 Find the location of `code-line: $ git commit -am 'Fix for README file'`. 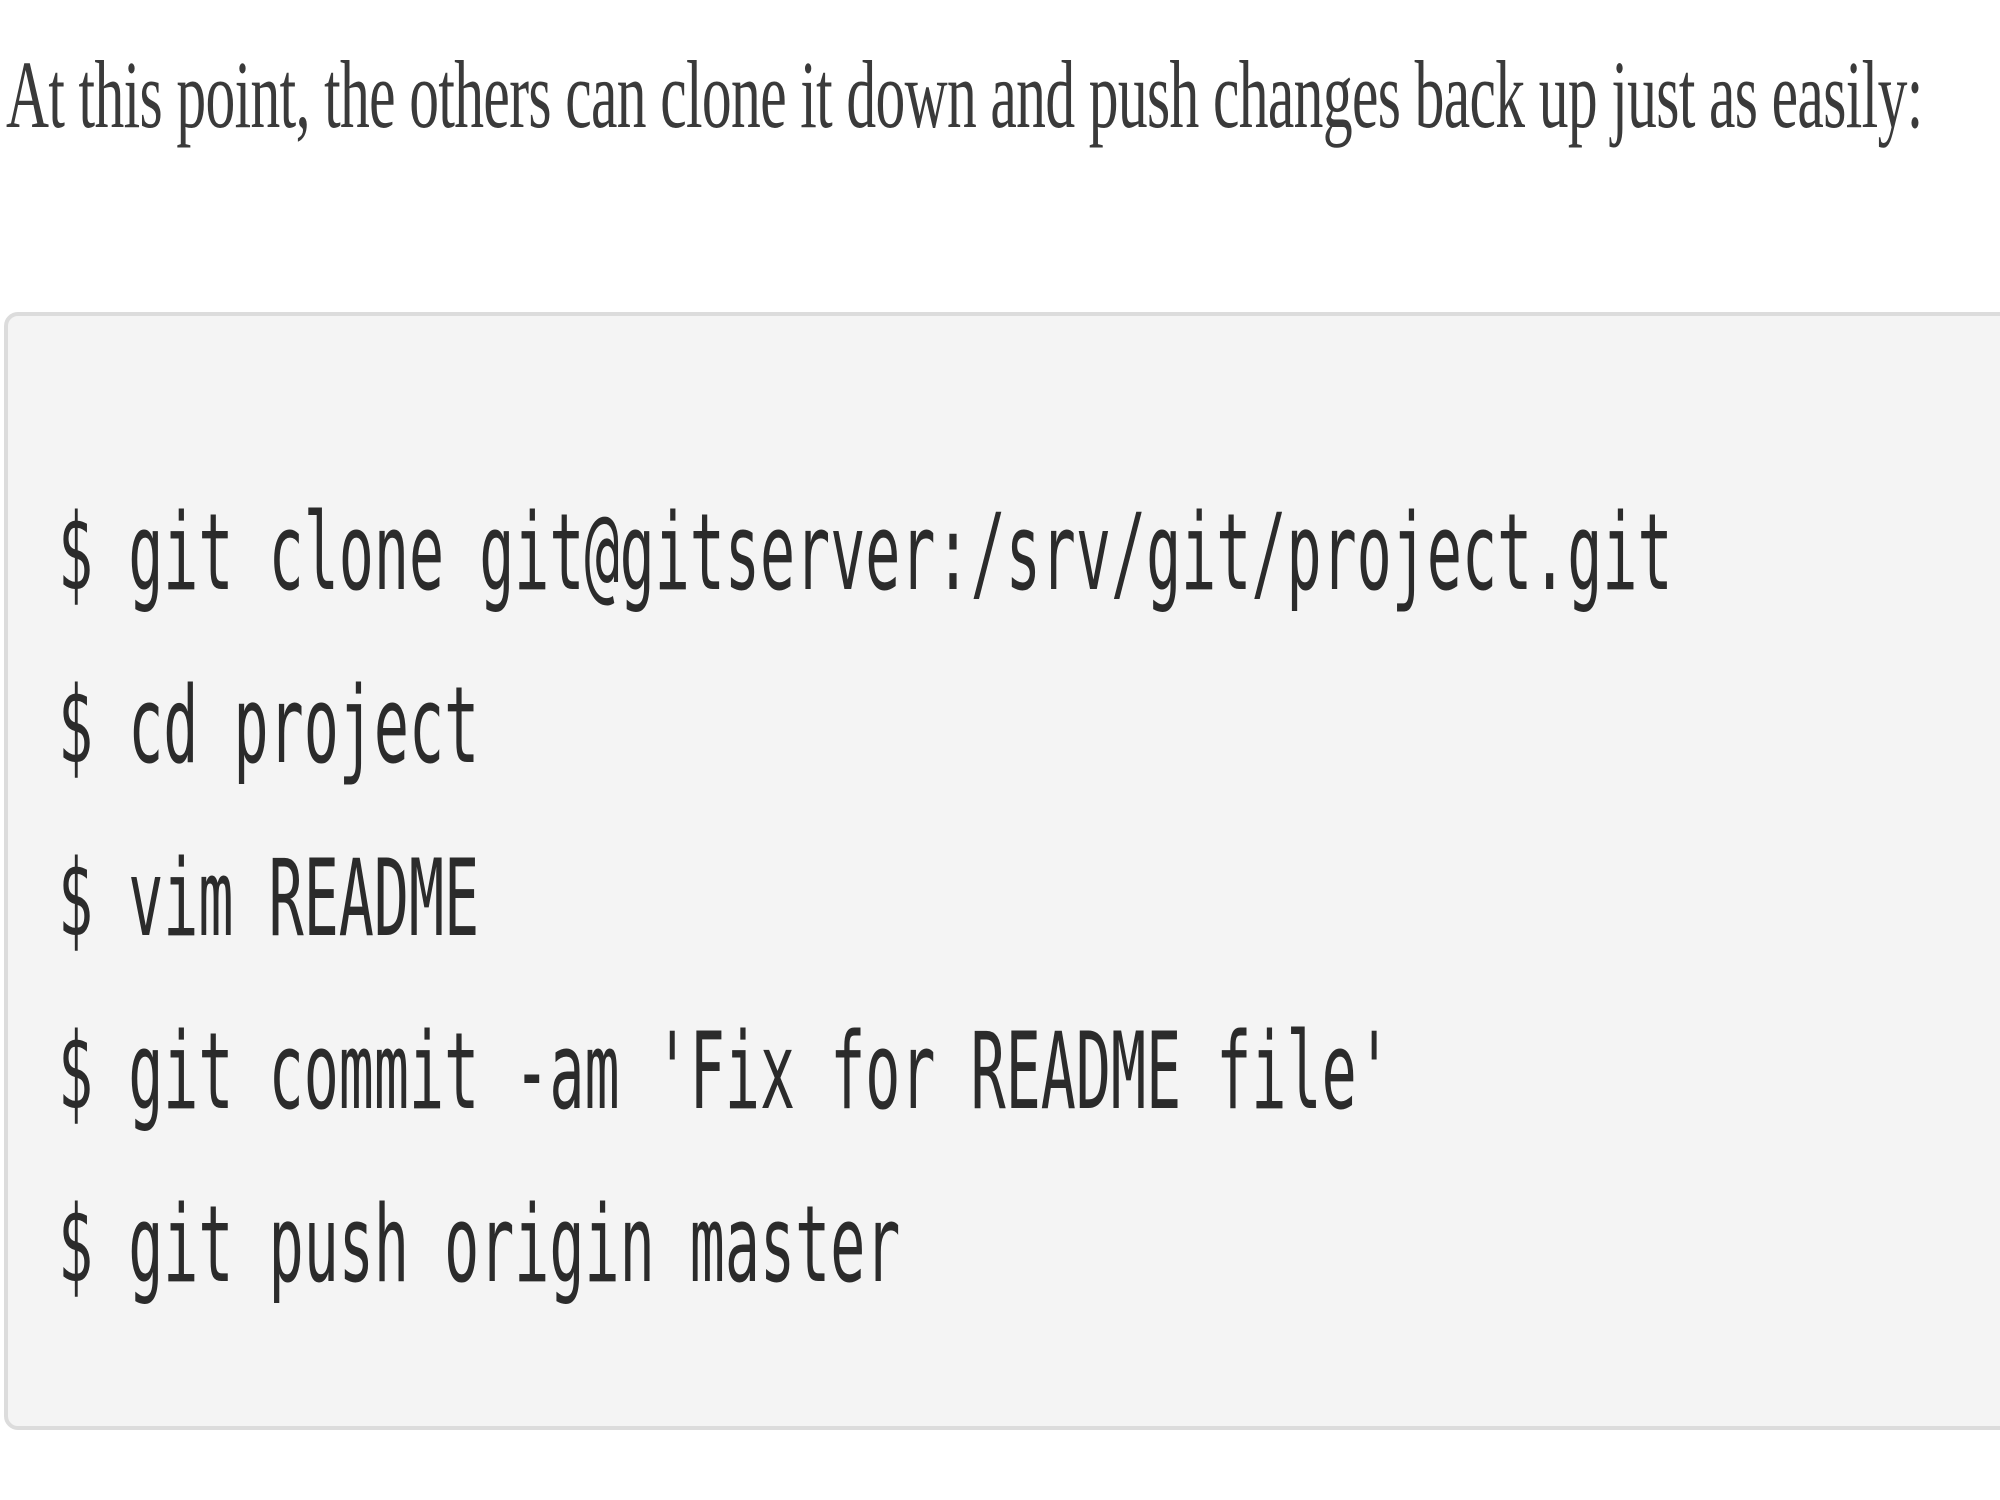

code-line: $ git commit -am 'Fix for README file' is located at coordinates (725, 1071).